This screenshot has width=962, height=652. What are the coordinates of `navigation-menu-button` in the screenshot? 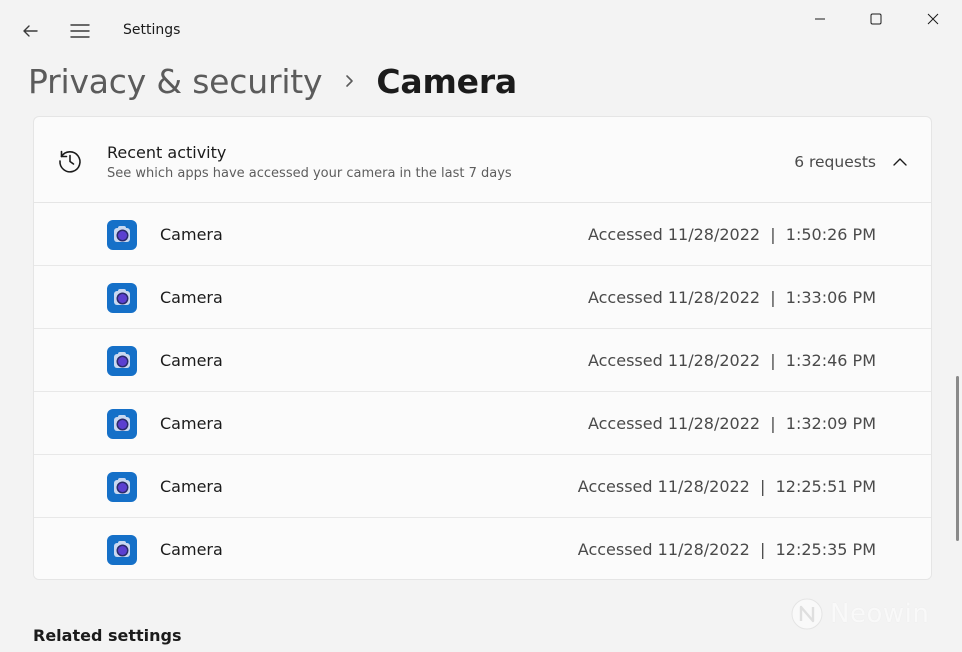 It's located at (80, 31).